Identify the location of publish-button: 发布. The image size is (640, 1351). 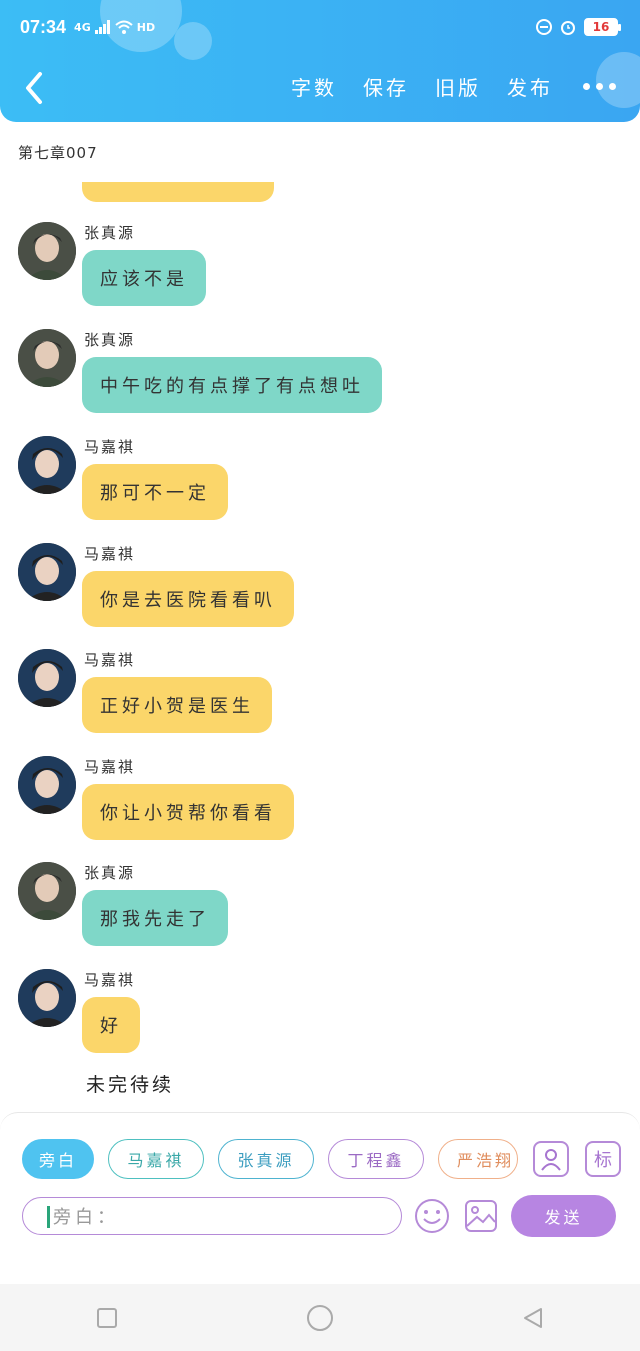
(530, 86).